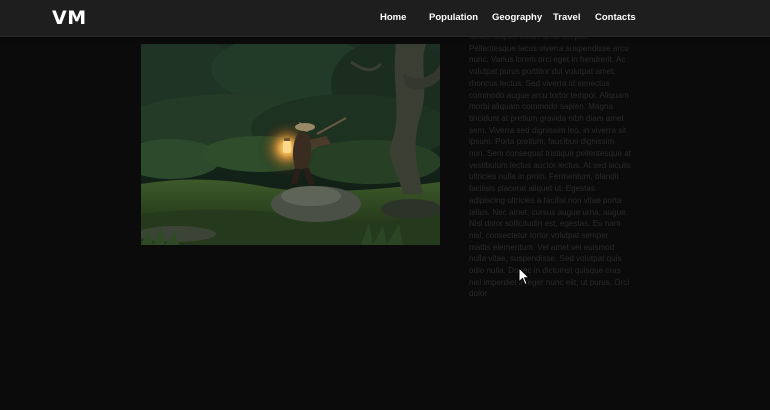 The width and height of the screenshot is (770, 410). I want to click on nav-link-travel: Travel, so click(566, 17).